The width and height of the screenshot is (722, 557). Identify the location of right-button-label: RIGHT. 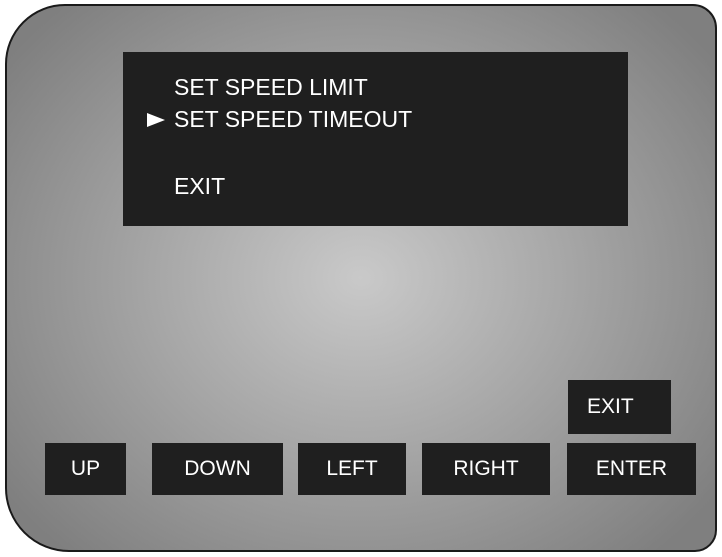
(486, 468).